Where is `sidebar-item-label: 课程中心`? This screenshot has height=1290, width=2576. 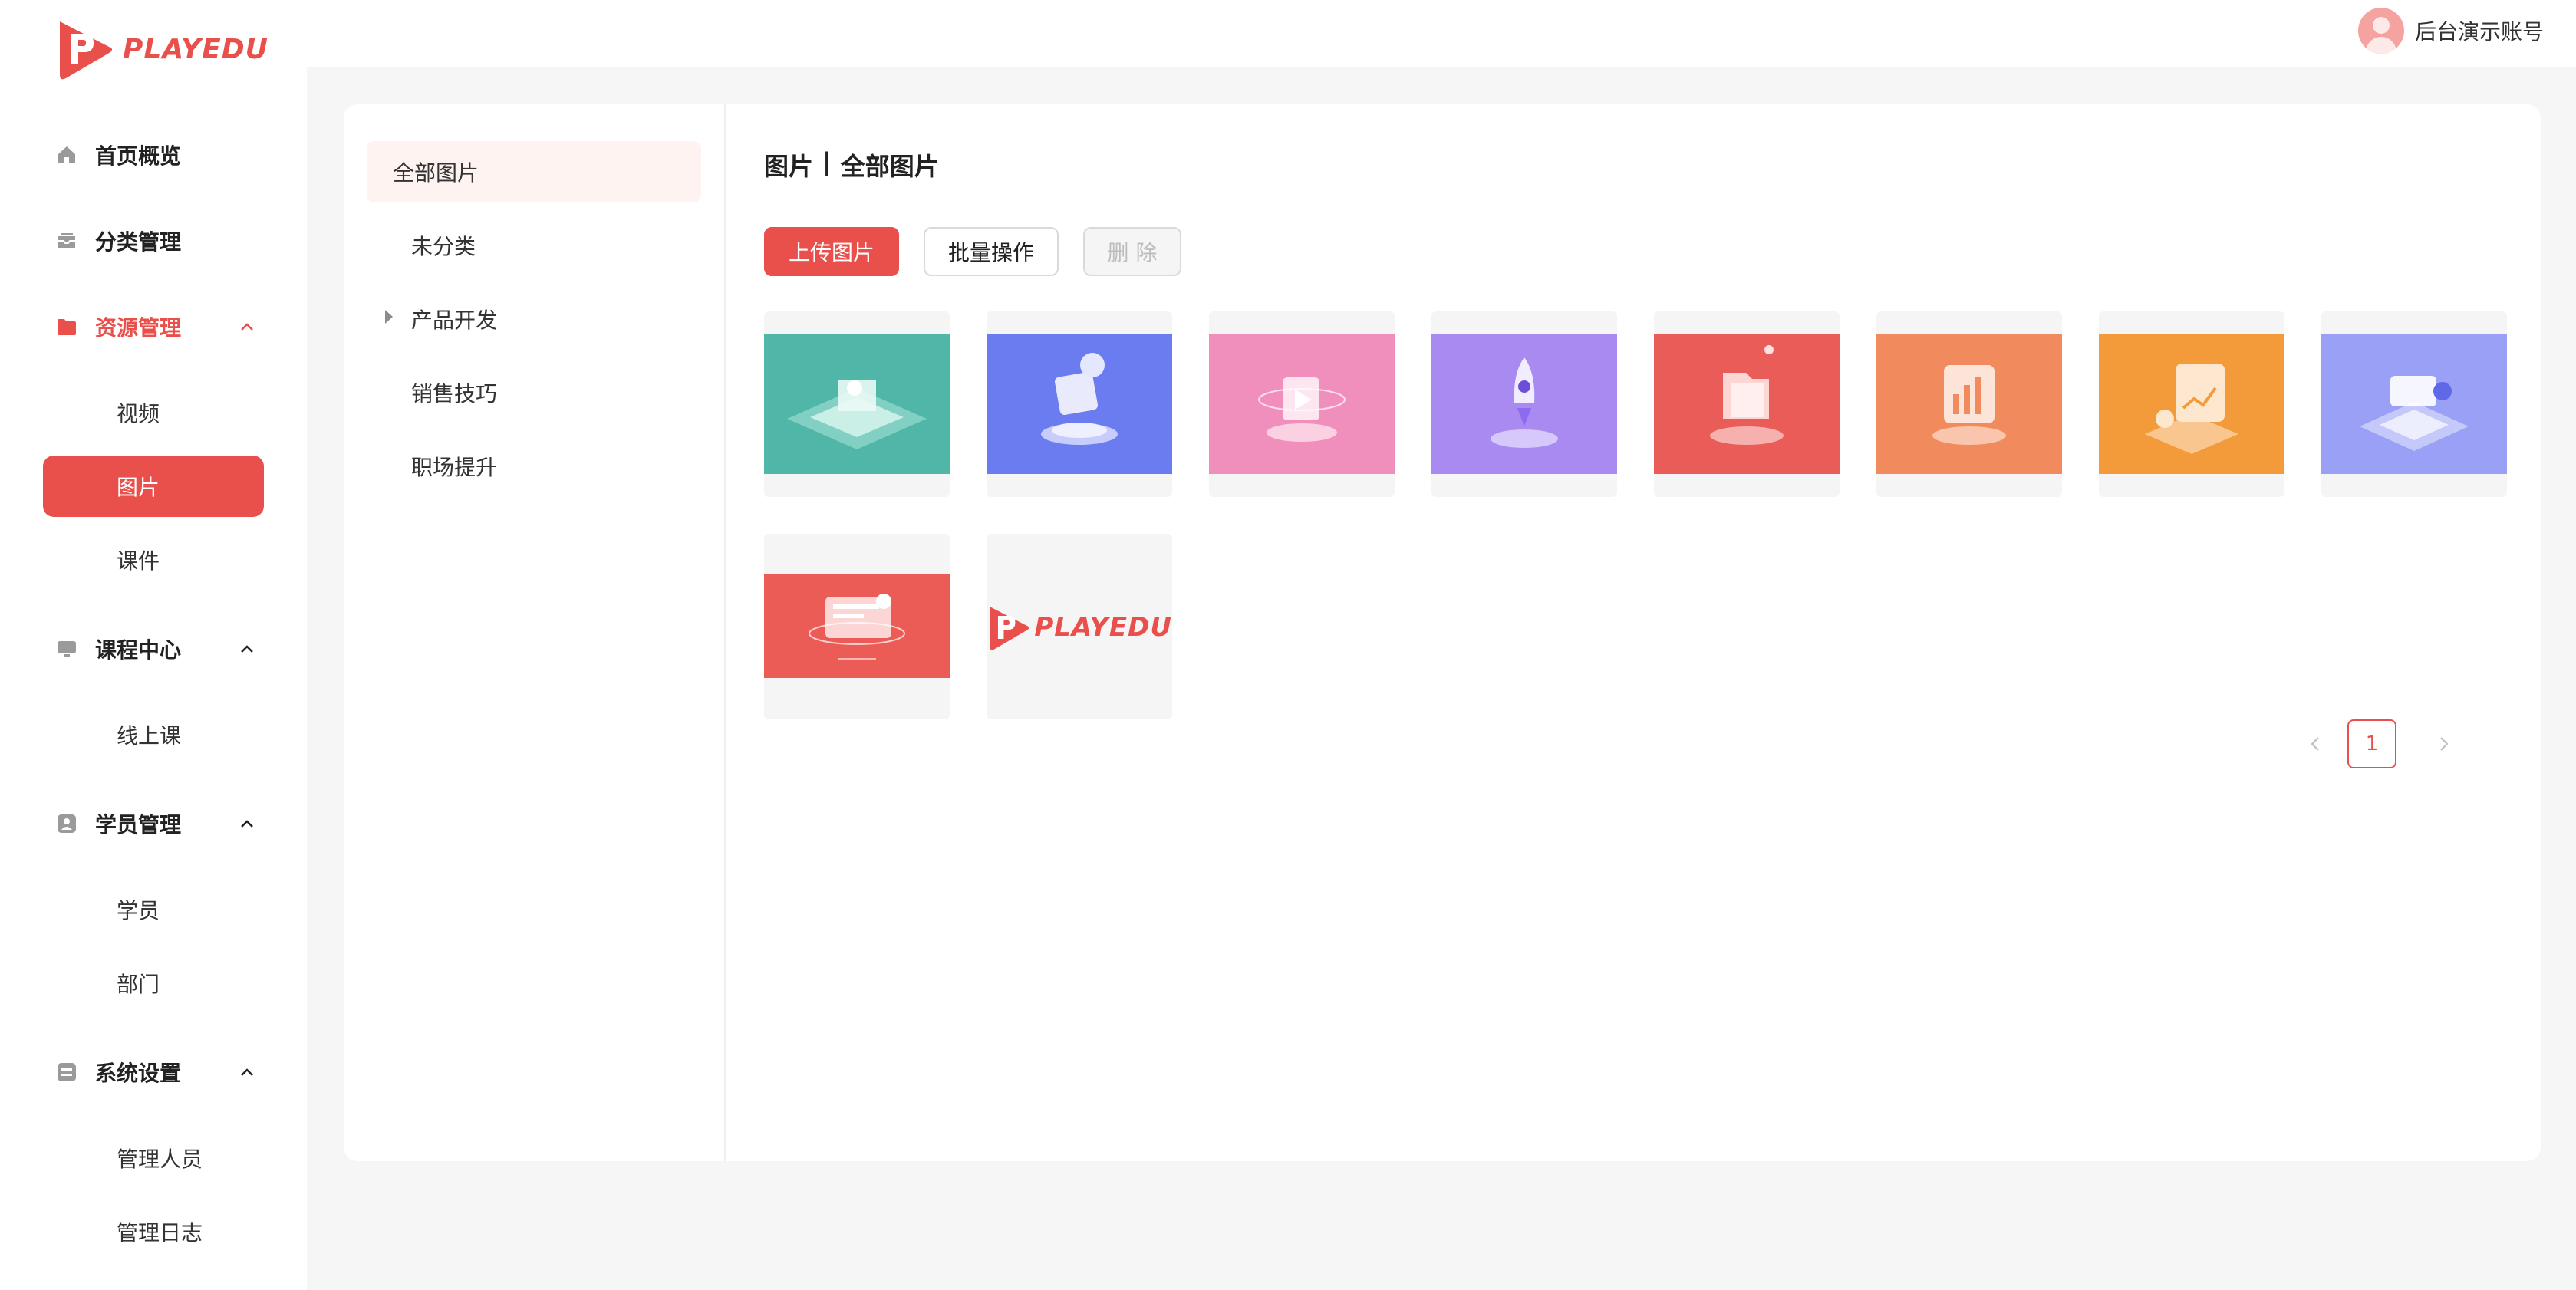 sidebar-item-label: 课程中心 is located at coordinates (138, 650).